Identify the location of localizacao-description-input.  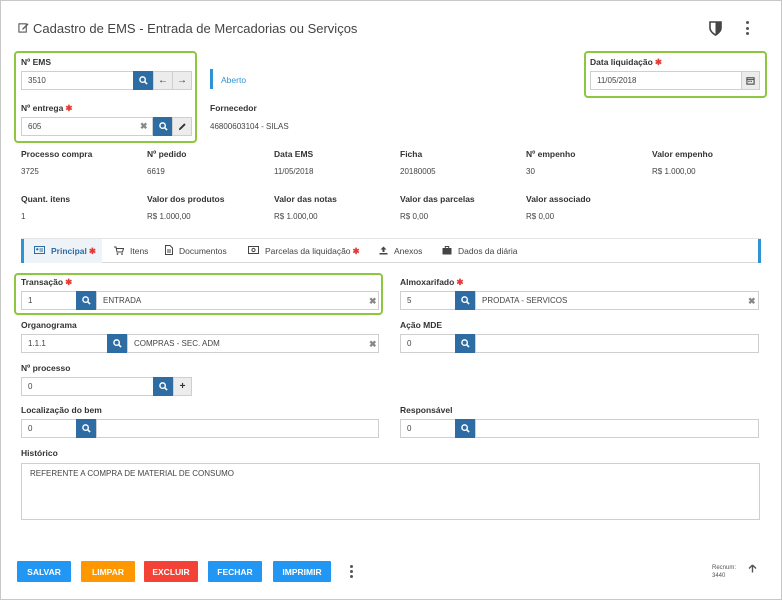
(237, 428).